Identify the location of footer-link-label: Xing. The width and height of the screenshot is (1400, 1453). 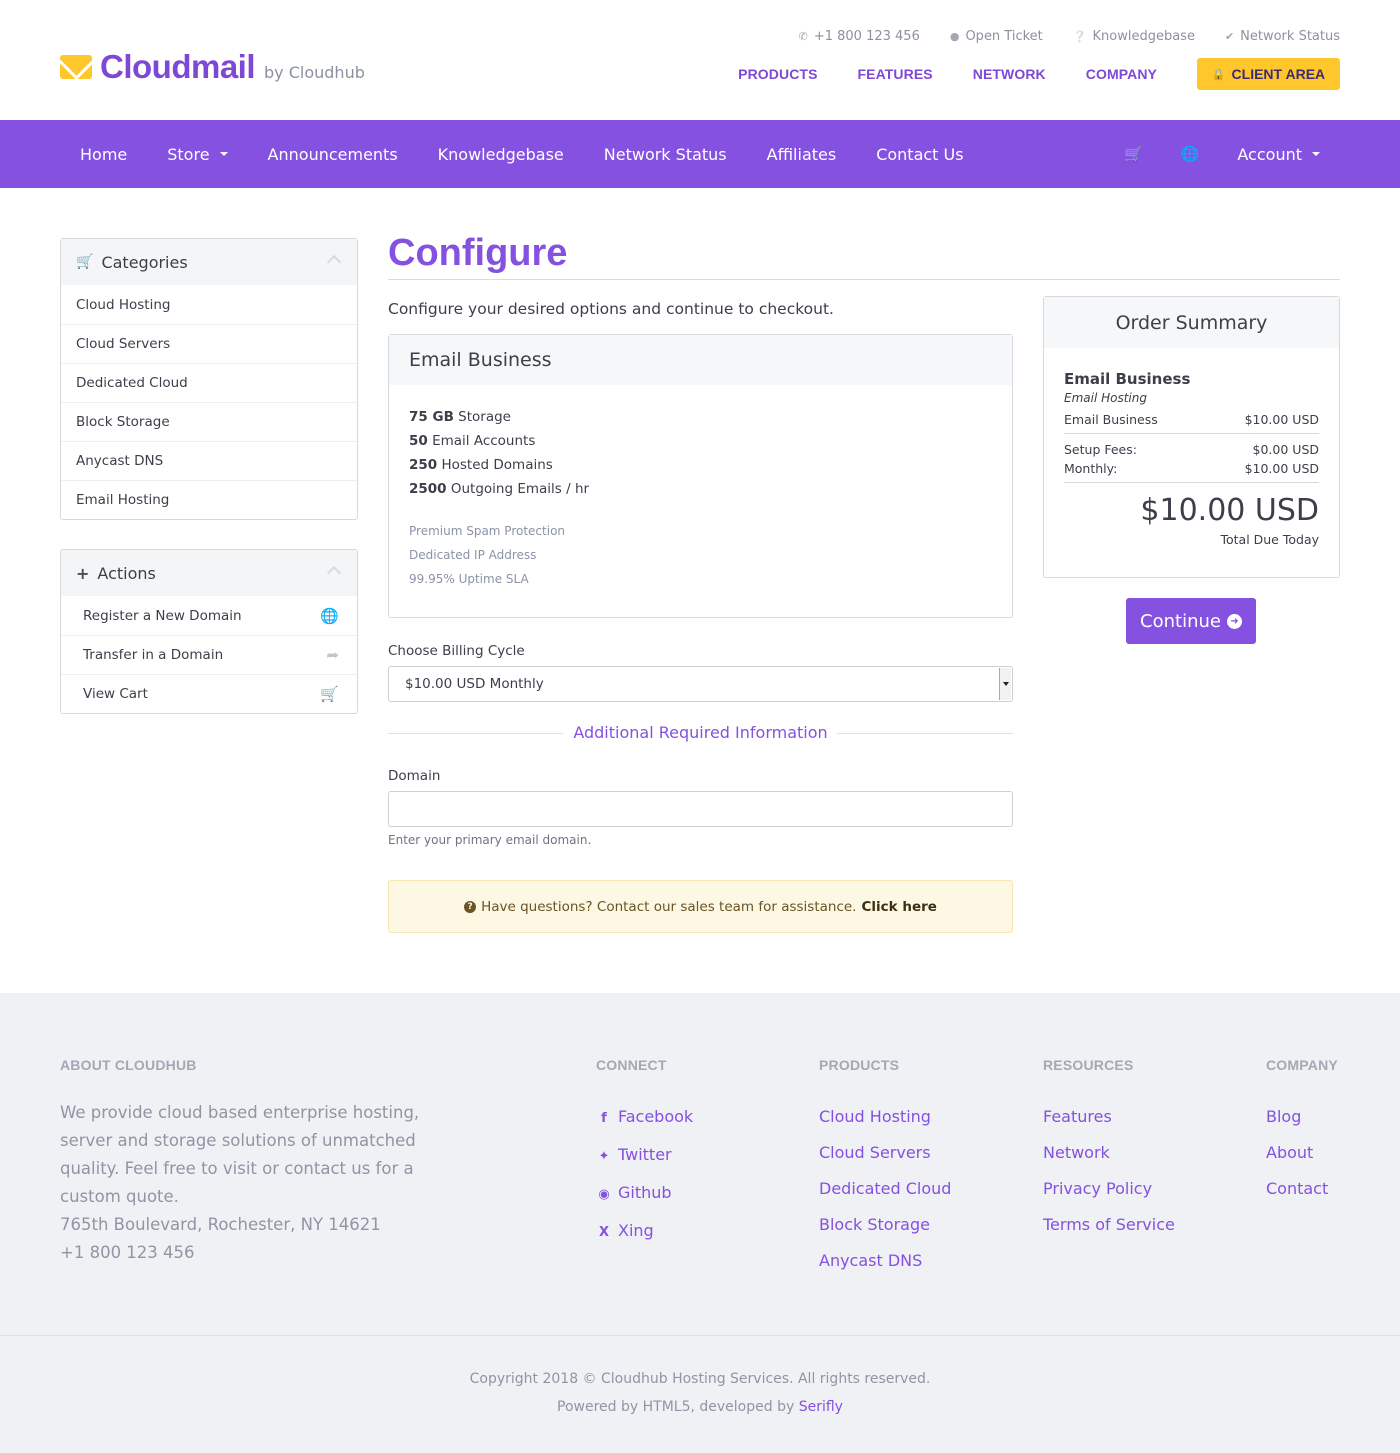
(636, 1230).